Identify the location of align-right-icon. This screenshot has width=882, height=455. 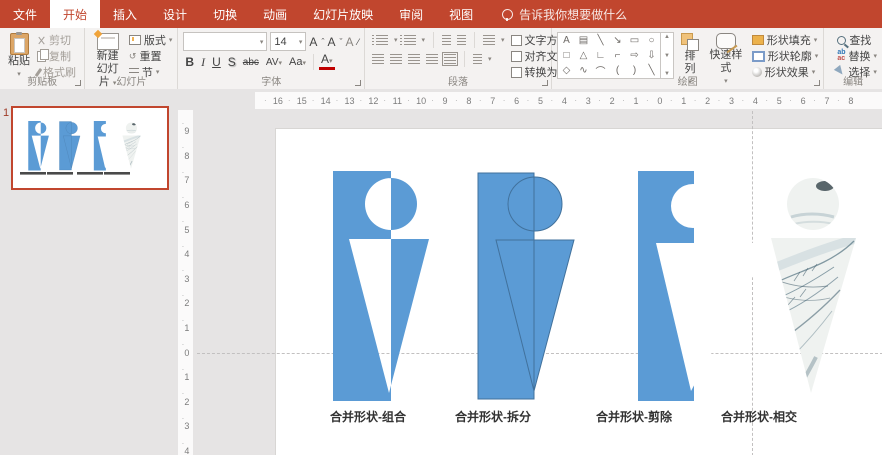
(413, 59).